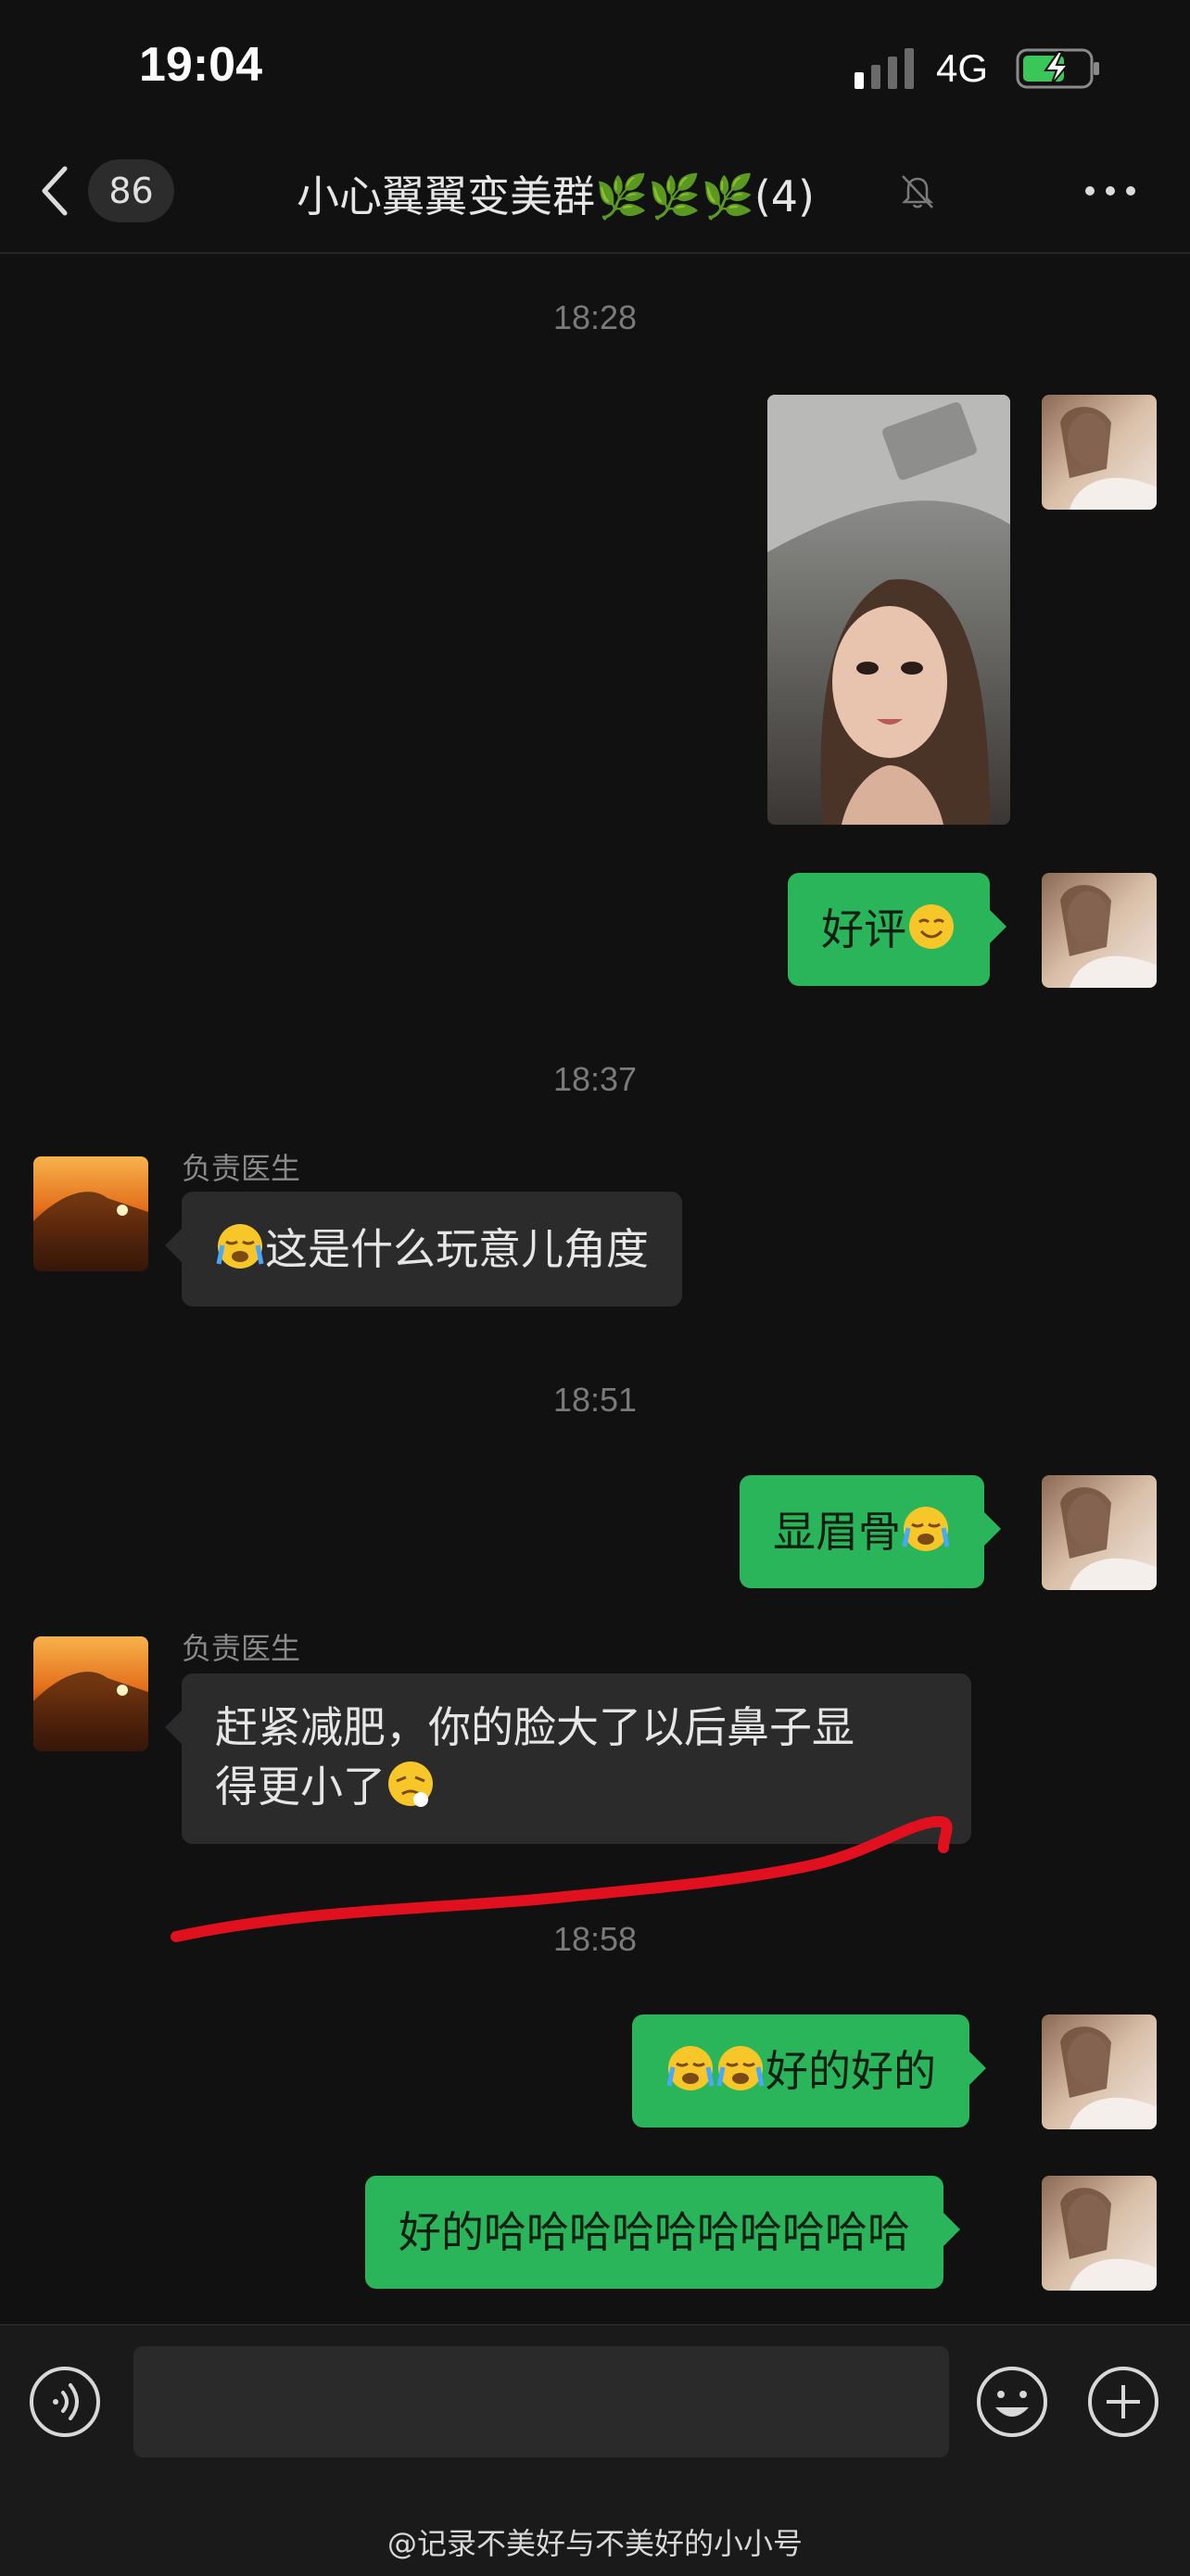 The height and width of the screenshot is (2576, 1190). I want to click on add-more-icon, so click(1123, 2402).